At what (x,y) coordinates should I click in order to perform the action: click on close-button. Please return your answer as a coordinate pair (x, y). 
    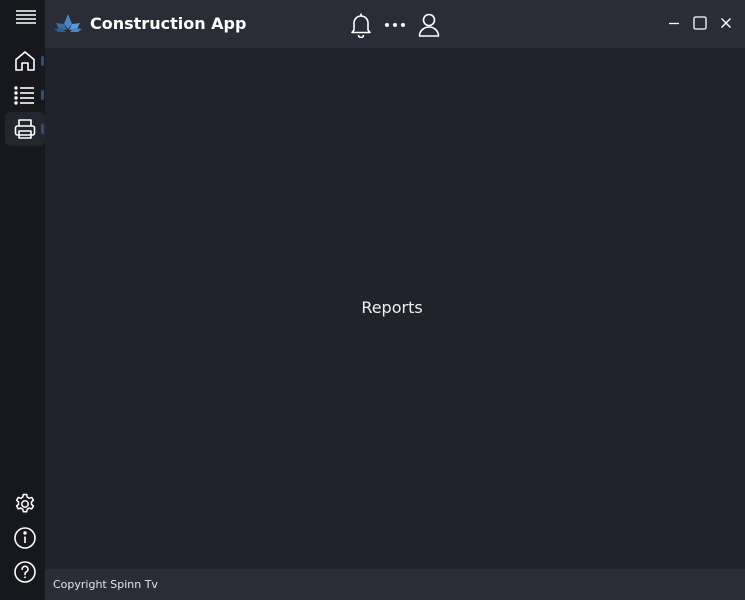
    Looking at the image, I should click on (726, 23).